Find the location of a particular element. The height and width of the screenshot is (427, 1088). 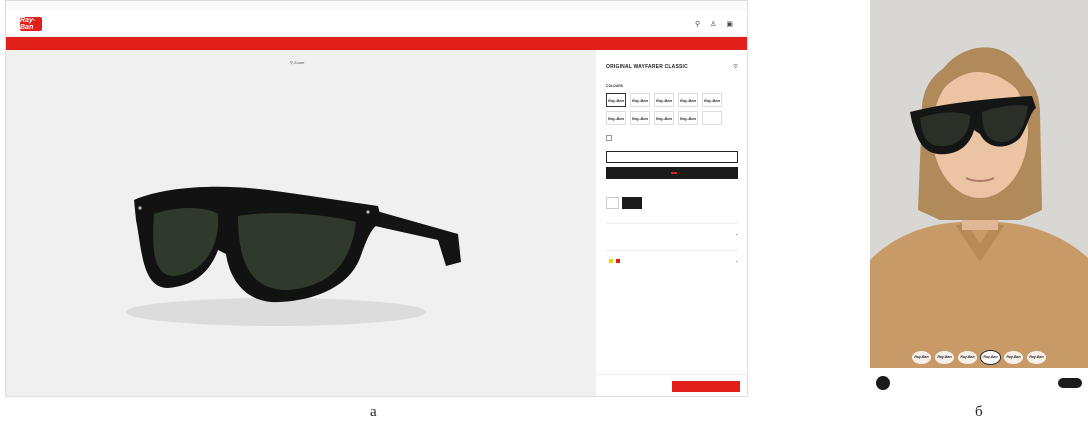

swatch-2: Ray-Ban is located at coordinates (640, 100).